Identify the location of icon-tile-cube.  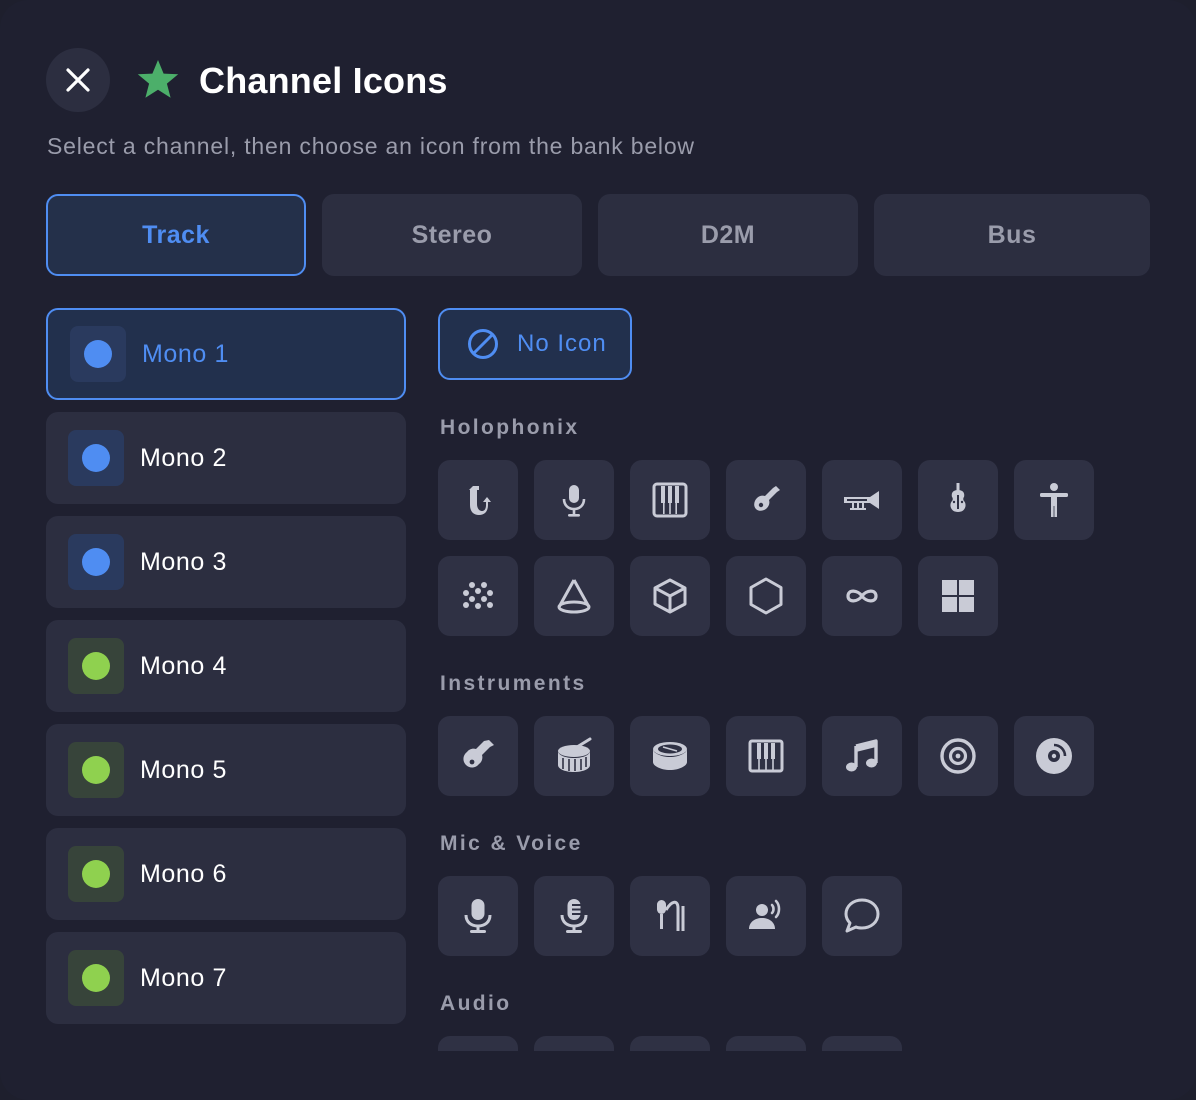
(670, 596).